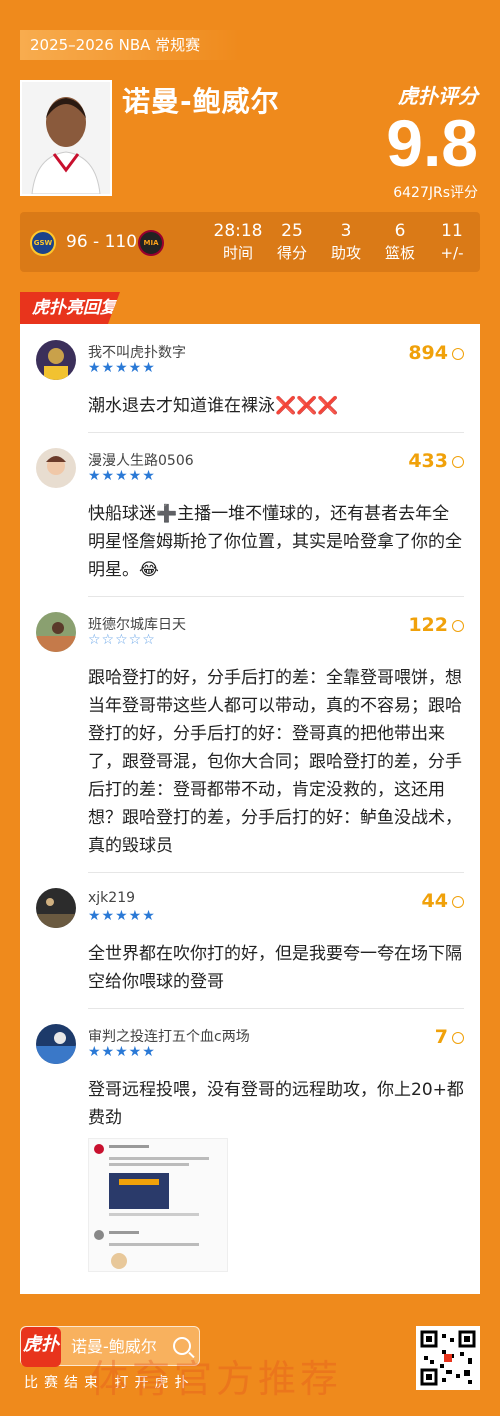  I want to click on stat-minutes: 28:18 时间, so click(238, 242).